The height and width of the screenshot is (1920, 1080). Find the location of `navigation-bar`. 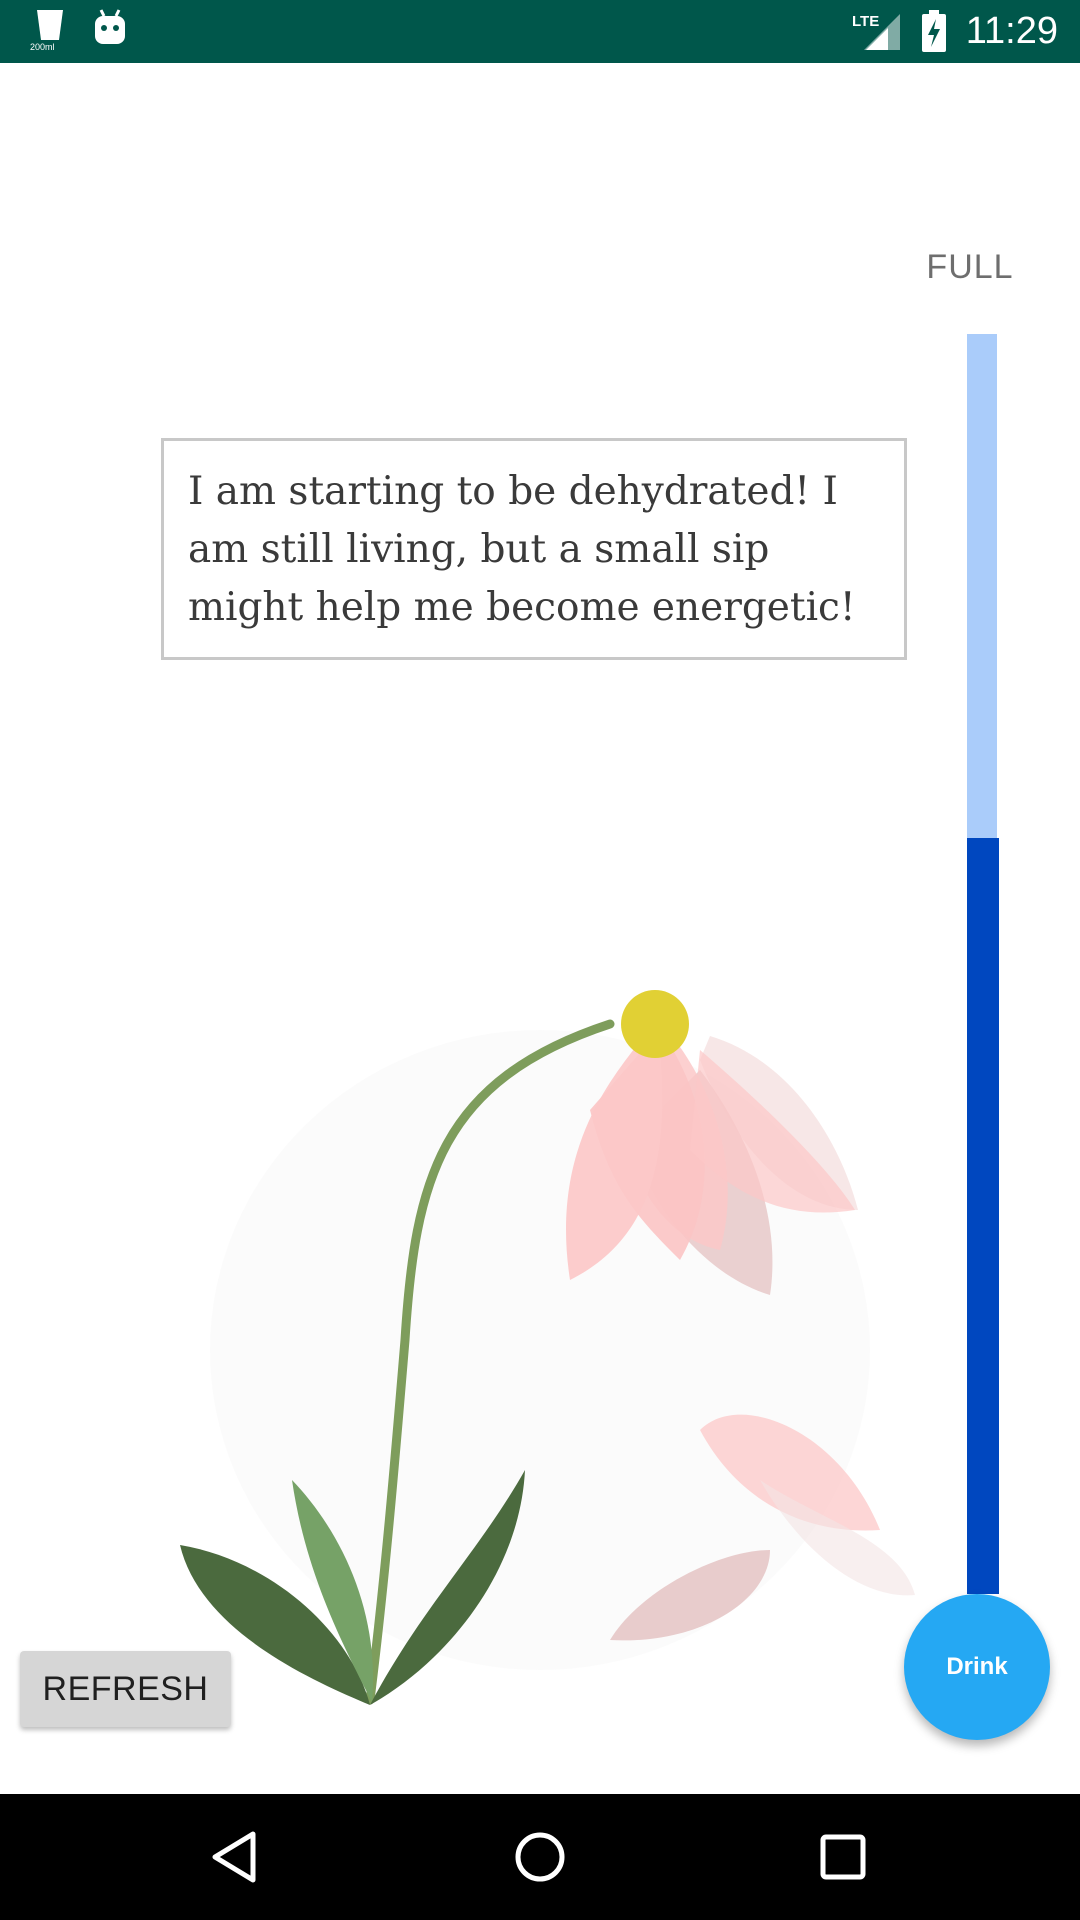

navigation-bar is located at coordinates (540, 1857).